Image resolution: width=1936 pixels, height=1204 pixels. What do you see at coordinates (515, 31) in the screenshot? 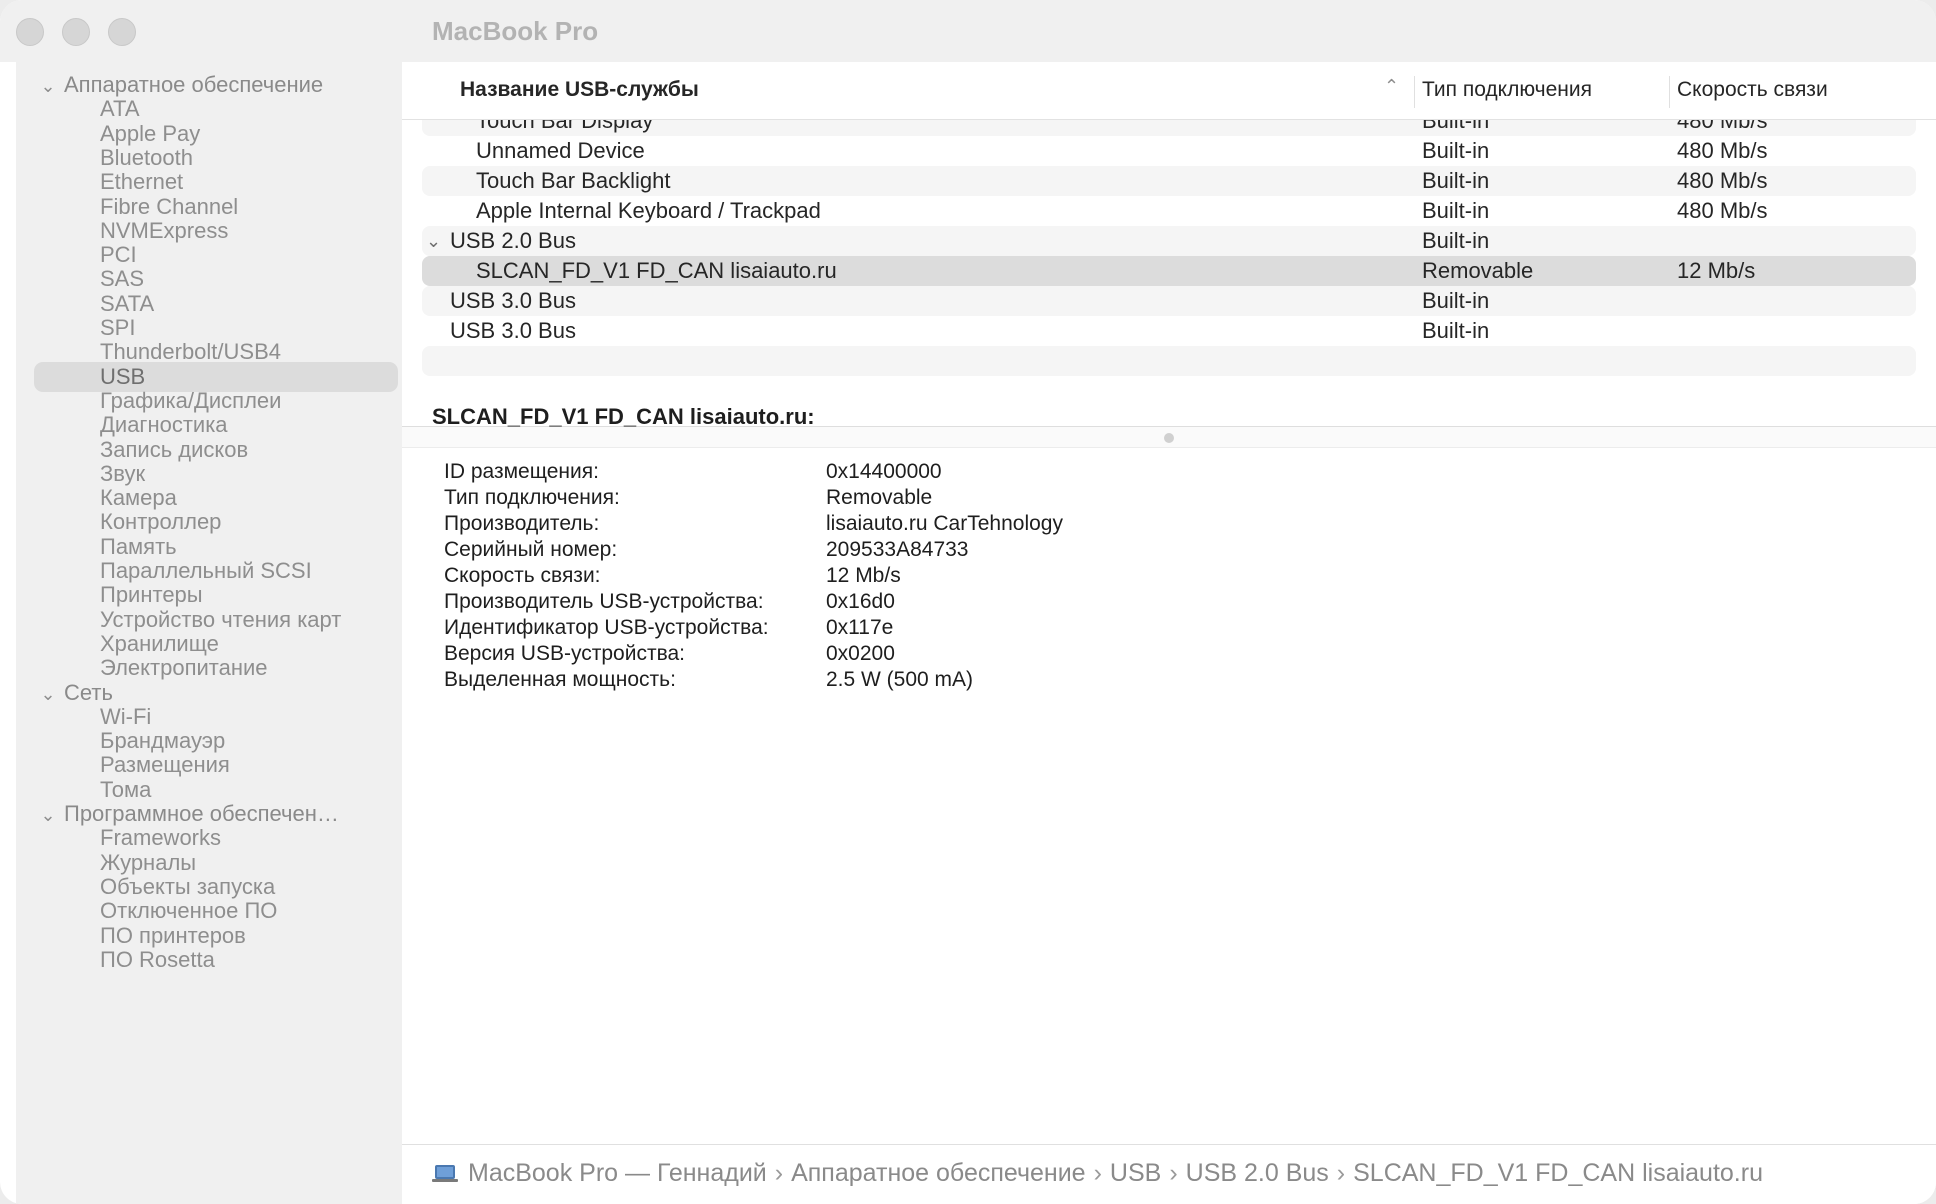
I see `window-title: MacBook Pro` at bounding box center [515, 31].